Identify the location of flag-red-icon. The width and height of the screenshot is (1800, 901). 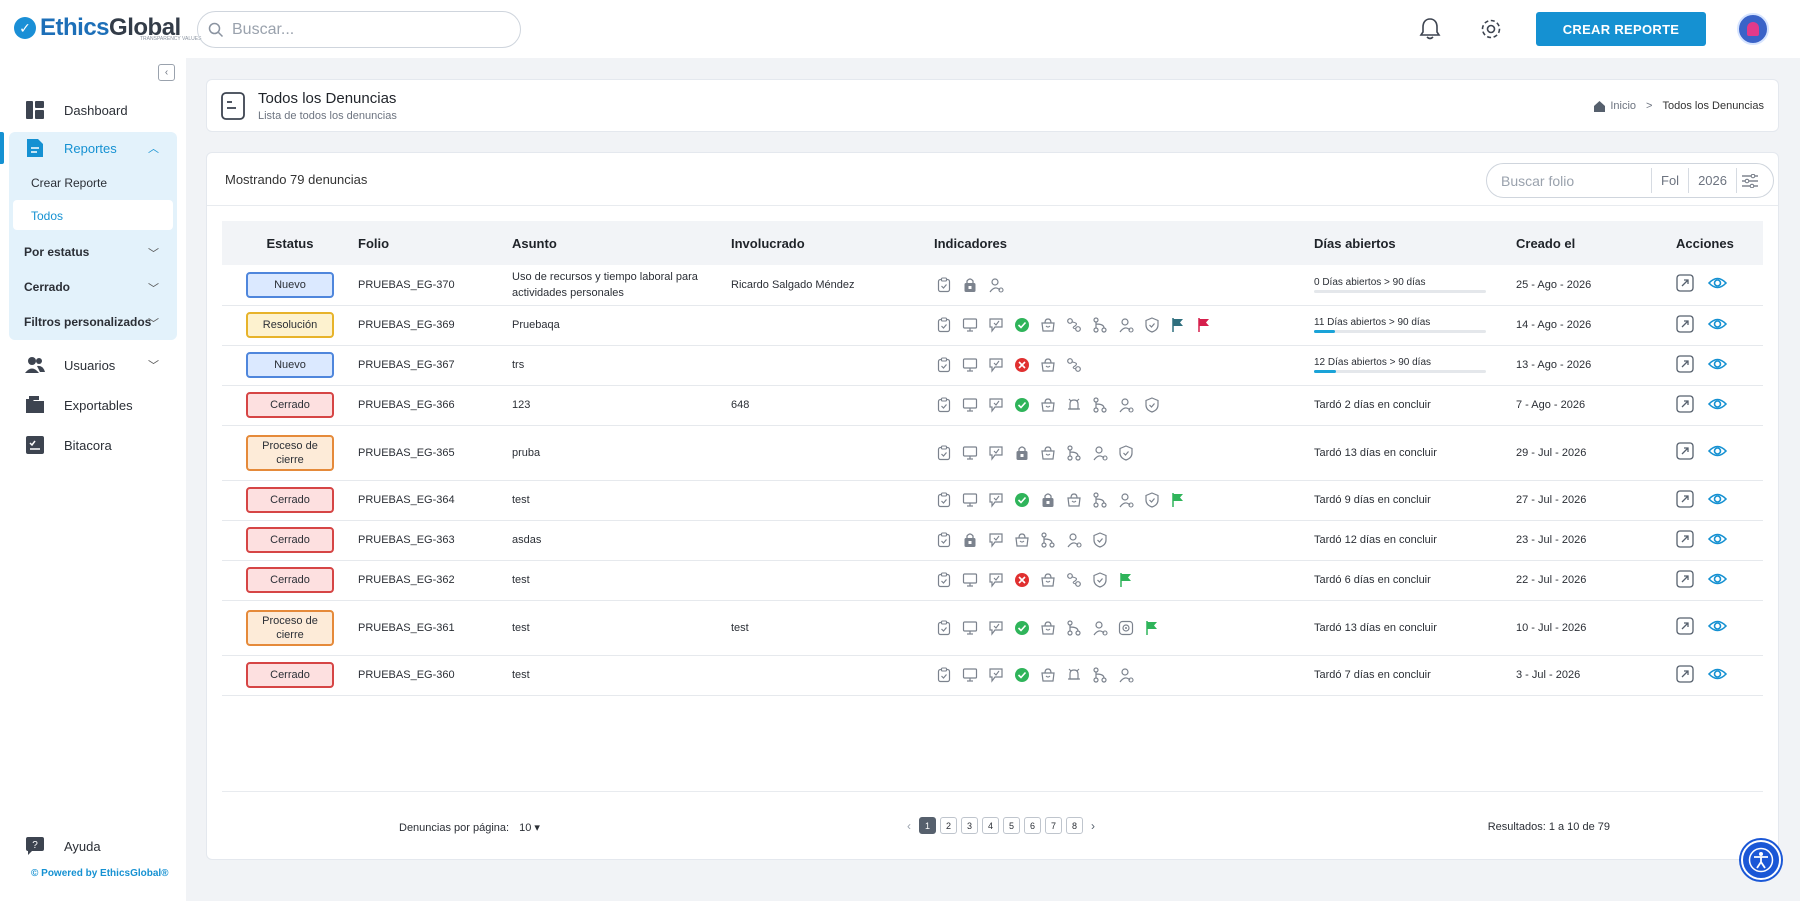
(1203, 325).